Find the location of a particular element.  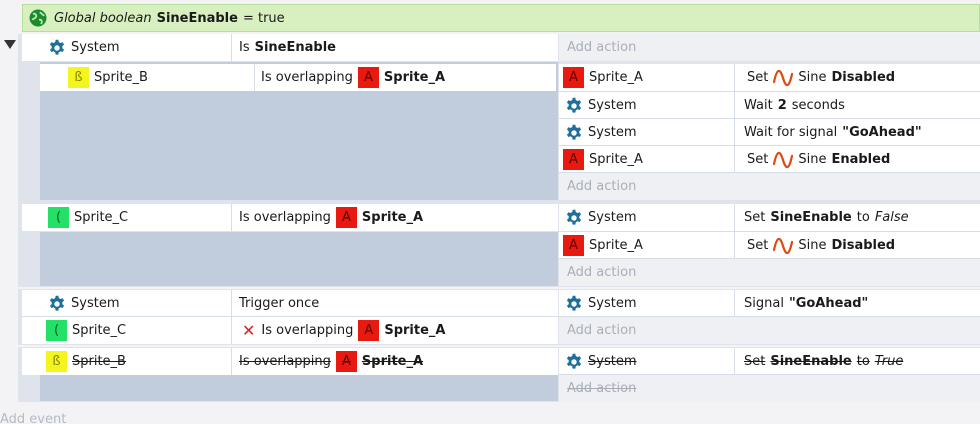

add-action-1: Add action is located at coordinates (769, 47).